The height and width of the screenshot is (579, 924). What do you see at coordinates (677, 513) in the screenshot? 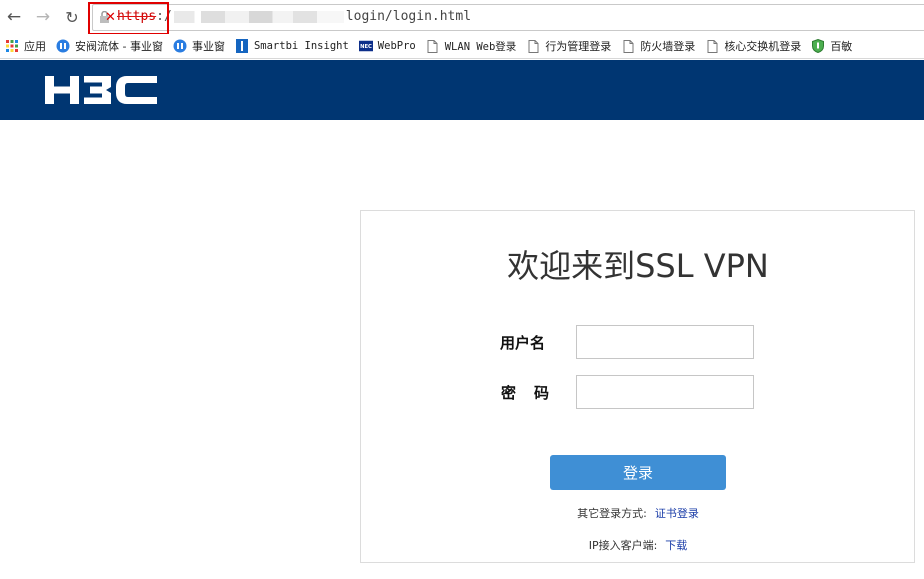
I see `cert-login-link: 证书登录` at bounding box center [677, 513].